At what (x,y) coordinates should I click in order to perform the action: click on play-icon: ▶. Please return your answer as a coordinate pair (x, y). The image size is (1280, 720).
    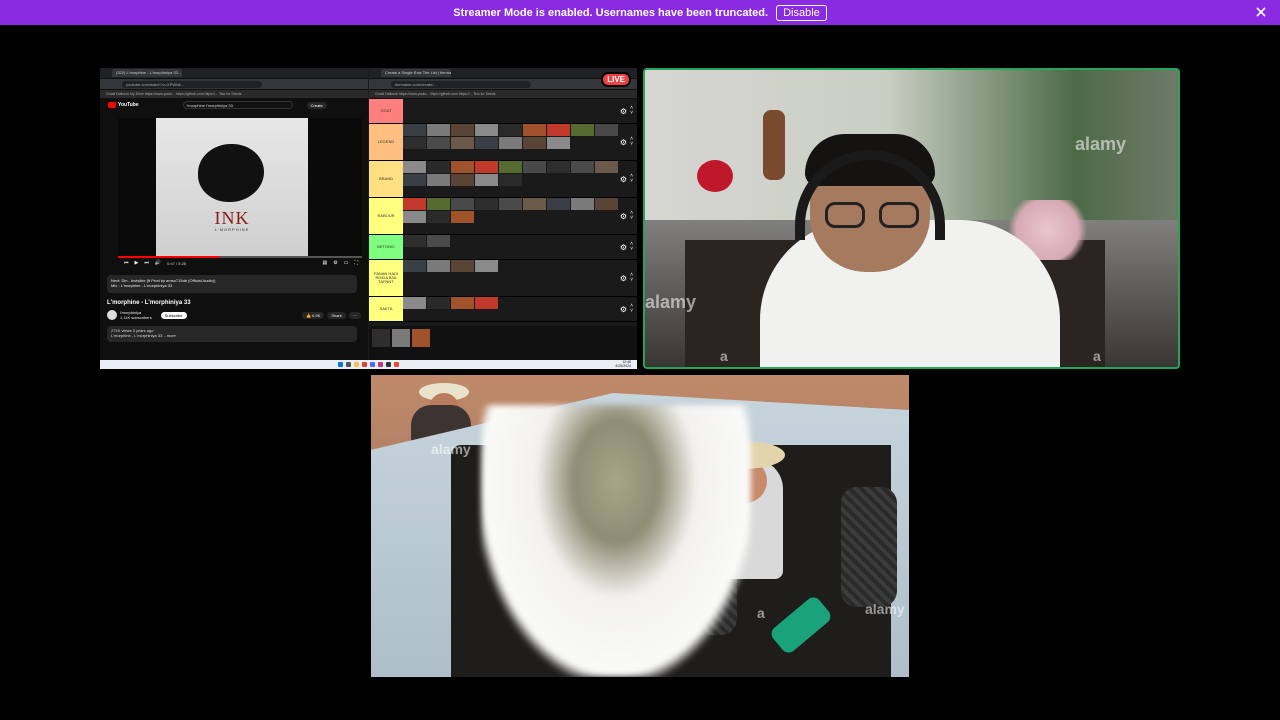
    Looking at the image, I should click on (137, 263).